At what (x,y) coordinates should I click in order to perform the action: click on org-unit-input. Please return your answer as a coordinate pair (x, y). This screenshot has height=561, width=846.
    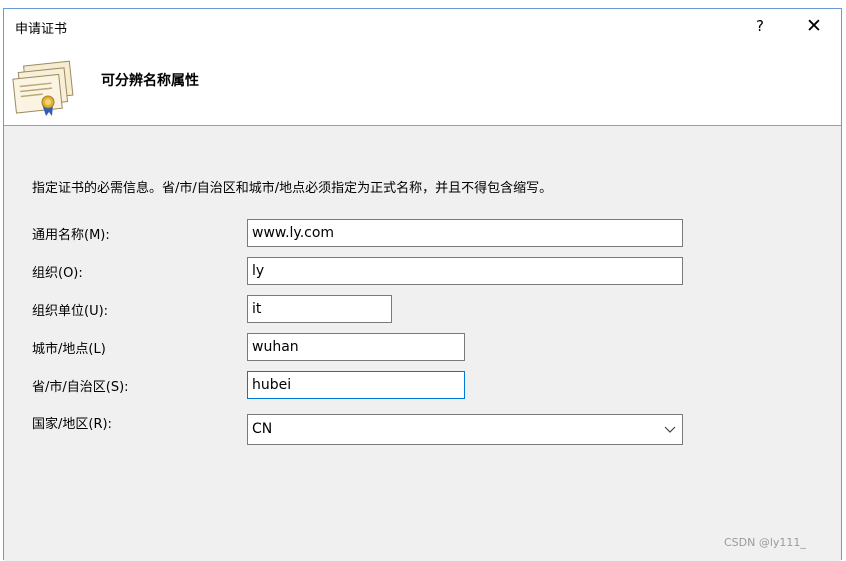
    Looking at the image, I should click on (319, 309).